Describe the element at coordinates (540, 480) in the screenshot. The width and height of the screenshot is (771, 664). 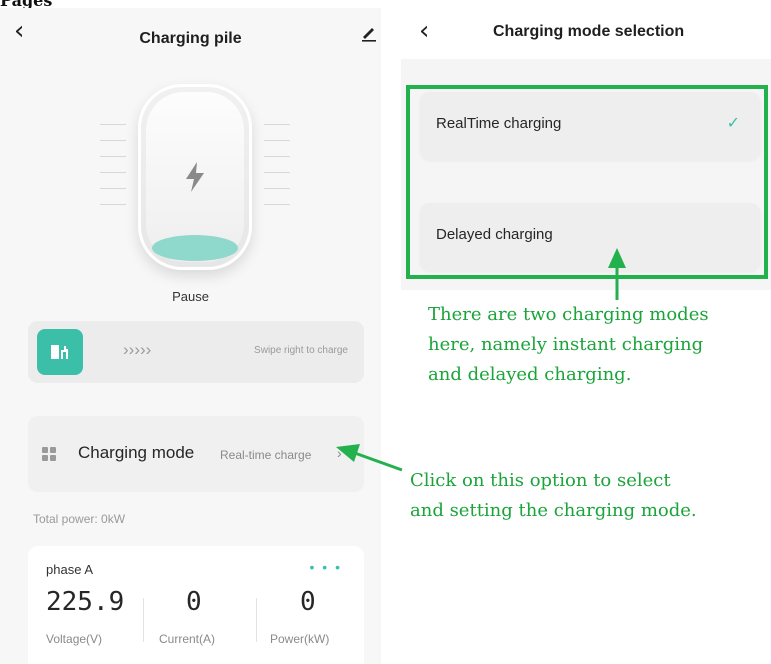
I see `annotation-line: Click on this option to select` at that location.